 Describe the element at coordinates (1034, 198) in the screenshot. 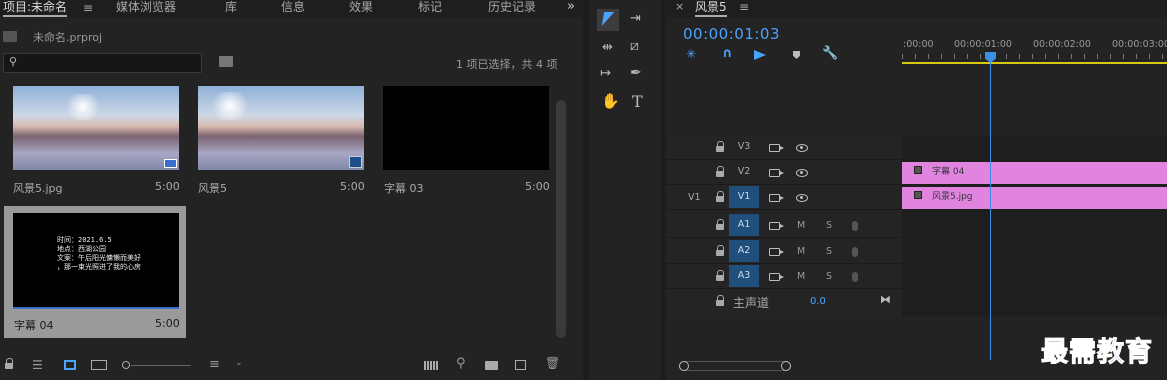

I see `clip-scenery-jpg: 风景5.jpg` at that location.